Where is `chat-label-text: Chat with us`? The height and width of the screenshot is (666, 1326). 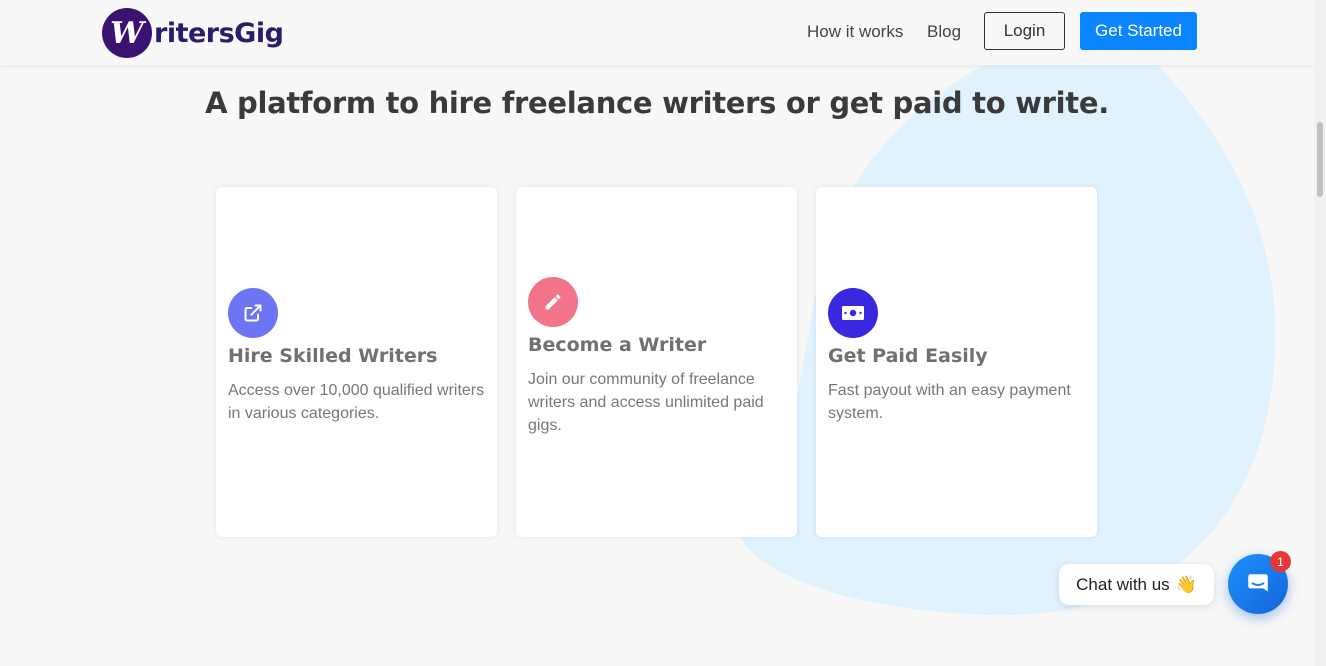 chat-label-text: Chat with us is located at coordinates (1123, 584).